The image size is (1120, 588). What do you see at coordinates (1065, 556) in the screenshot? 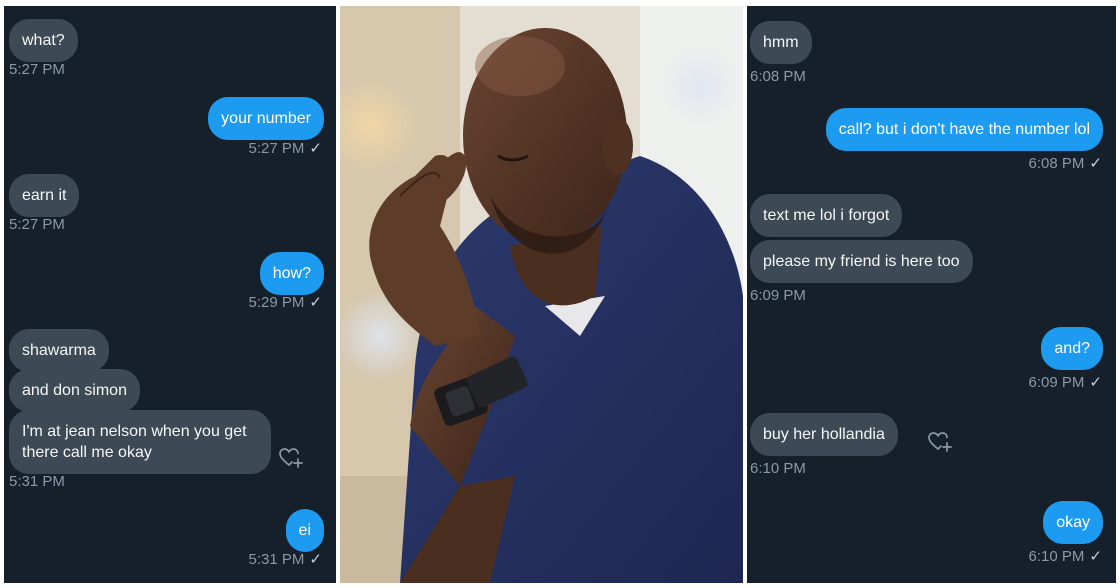
I see `message-timestamp: 6:10 PM ✓` at bounding box center [1065, 556].